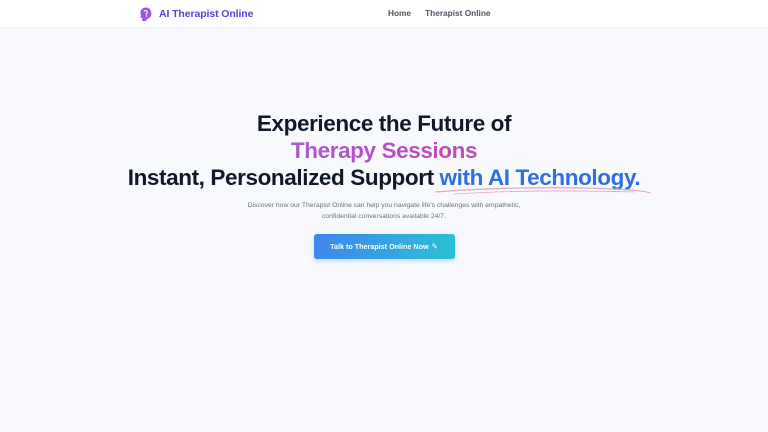 The image size is (768, 432). What do you see at coordinates (457, 13) in the screenshot?
I see `nav-link-therapist-online: Therapist Online` at bounding box center [457, 13].